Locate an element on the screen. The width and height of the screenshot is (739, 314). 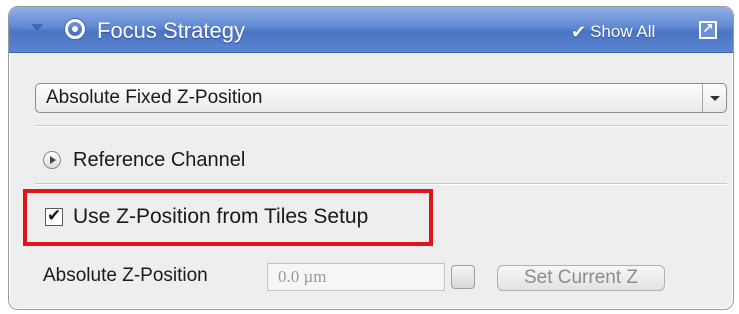
reference-channel-section: Reference Channel is located at coordinates (144, 160).